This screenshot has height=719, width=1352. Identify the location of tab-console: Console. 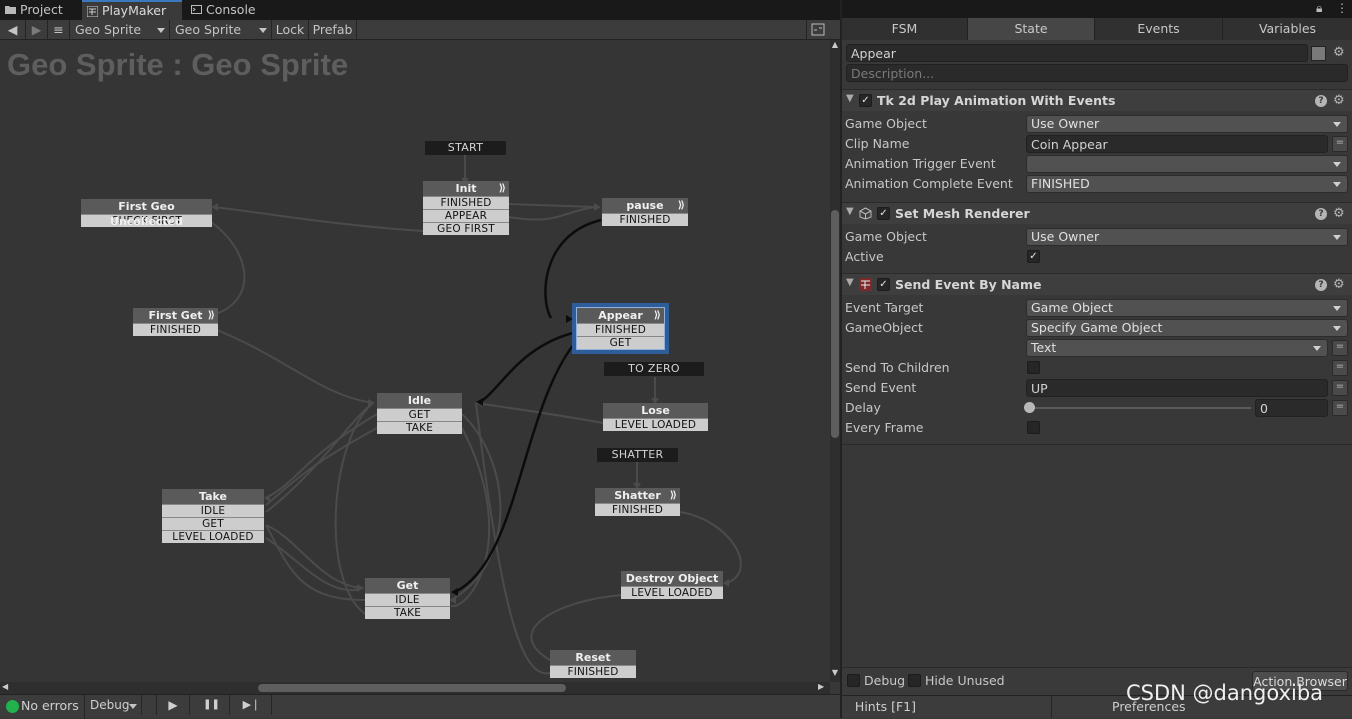
(226, 10).